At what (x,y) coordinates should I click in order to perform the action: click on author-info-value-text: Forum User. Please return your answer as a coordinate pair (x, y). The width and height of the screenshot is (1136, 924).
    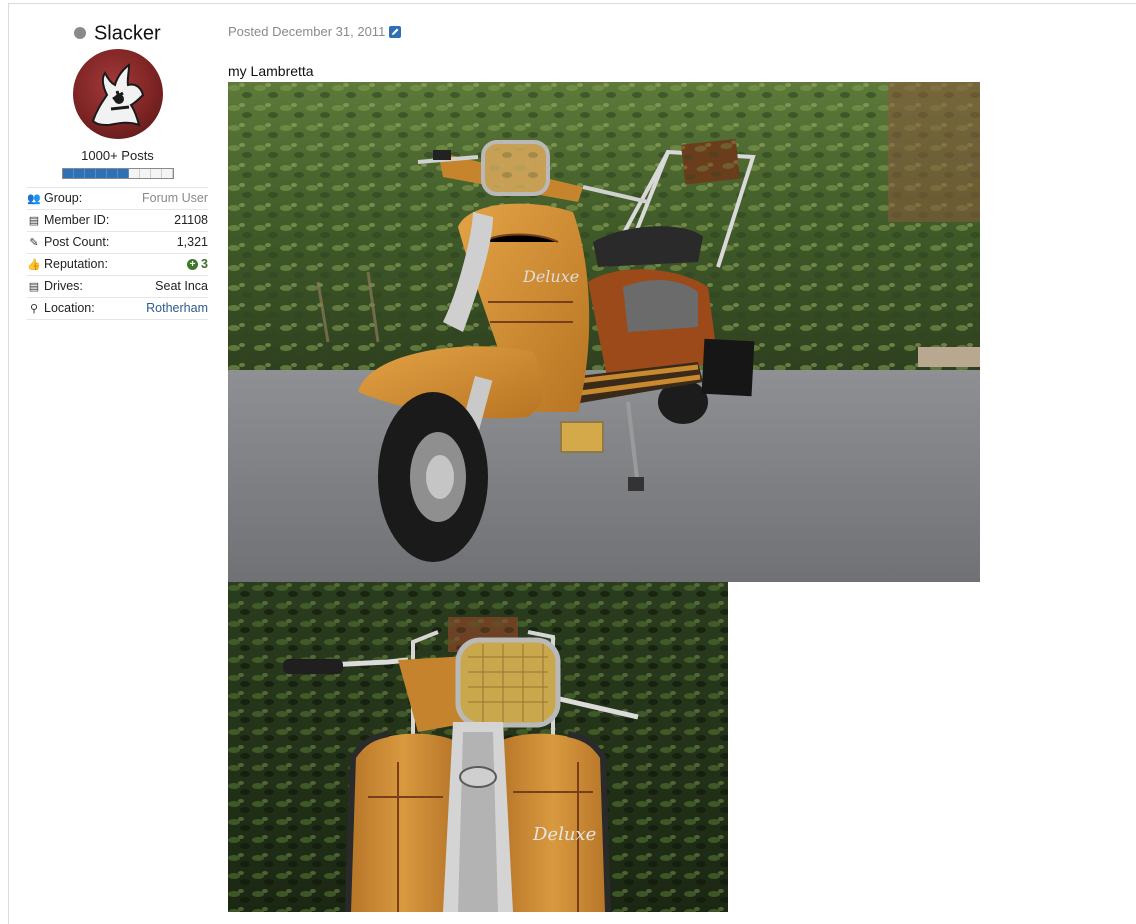
    Looking at the image, I should click on (175, 198).